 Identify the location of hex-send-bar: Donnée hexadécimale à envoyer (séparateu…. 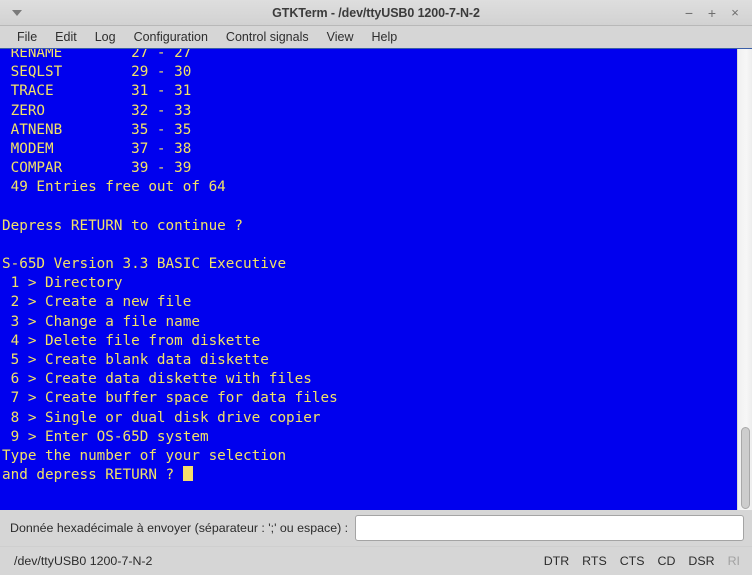
(376, 528).